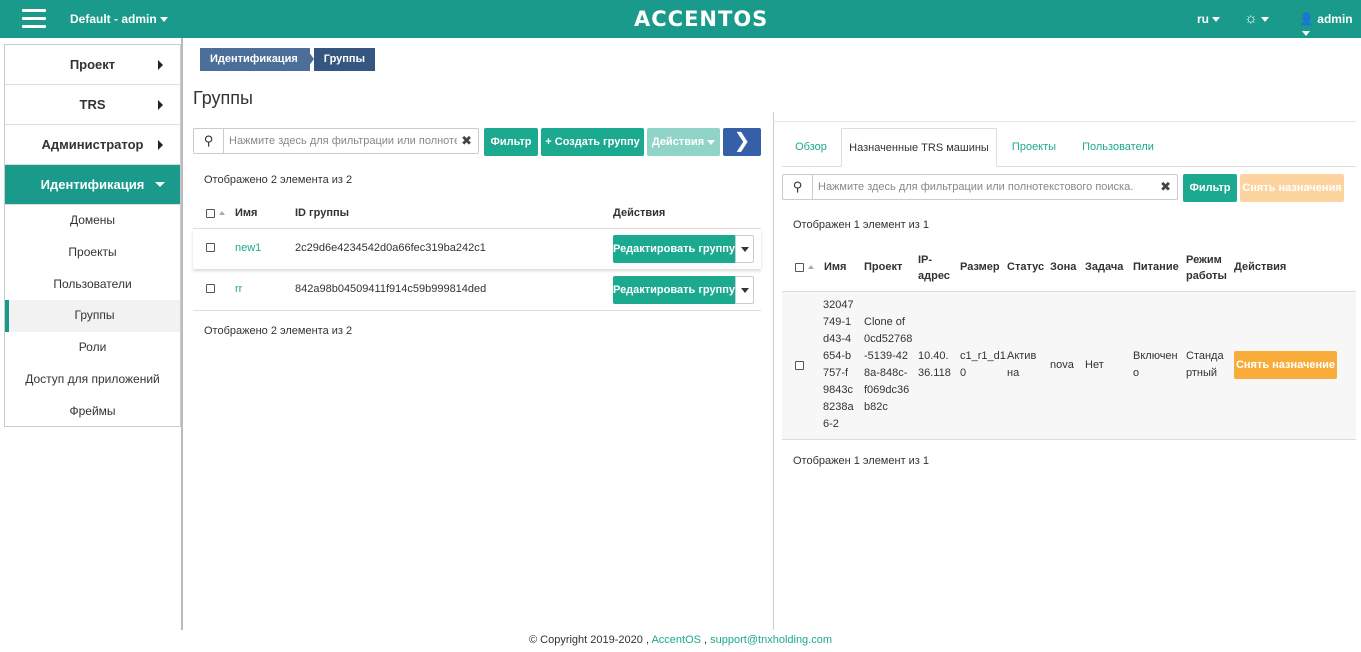 This screenshot has width=1361, height=652. Describe the element at coordinates (391, 289) in the screenshot. I see `group-id: 842a98b04509411f914c59b999814ded` at that location.